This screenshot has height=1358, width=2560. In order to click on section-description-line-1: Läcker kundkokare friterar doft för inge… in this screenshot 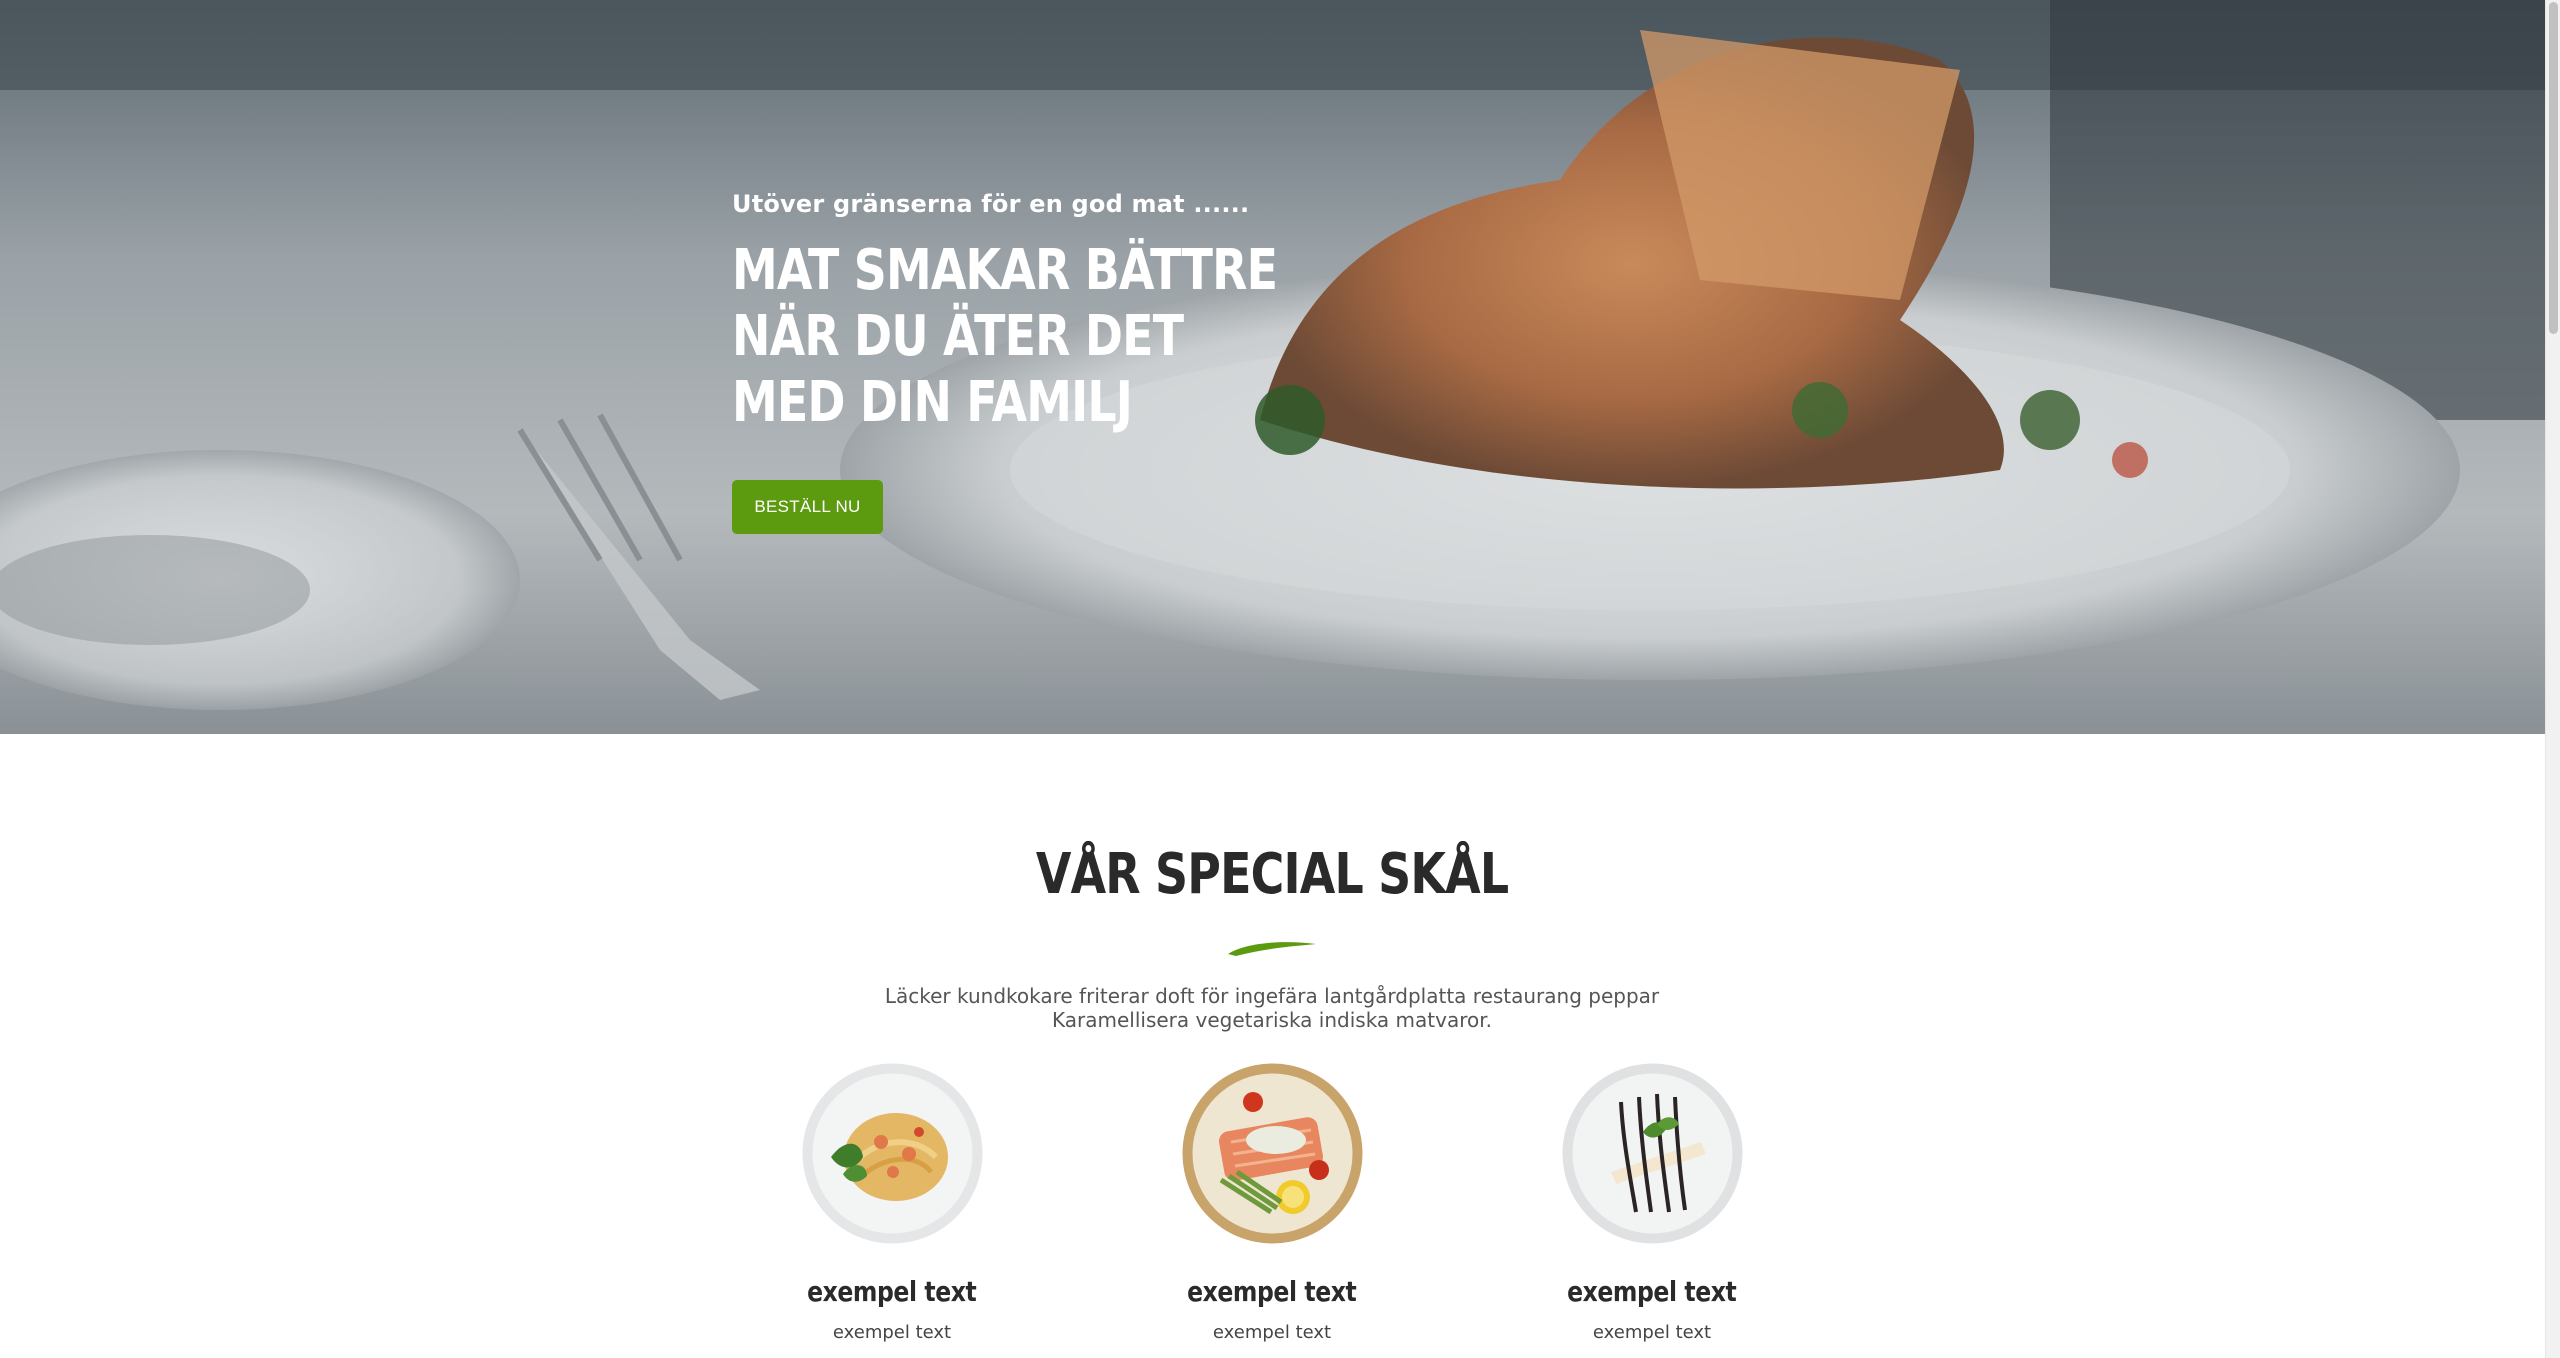, I will do `click(1272, 996)`.